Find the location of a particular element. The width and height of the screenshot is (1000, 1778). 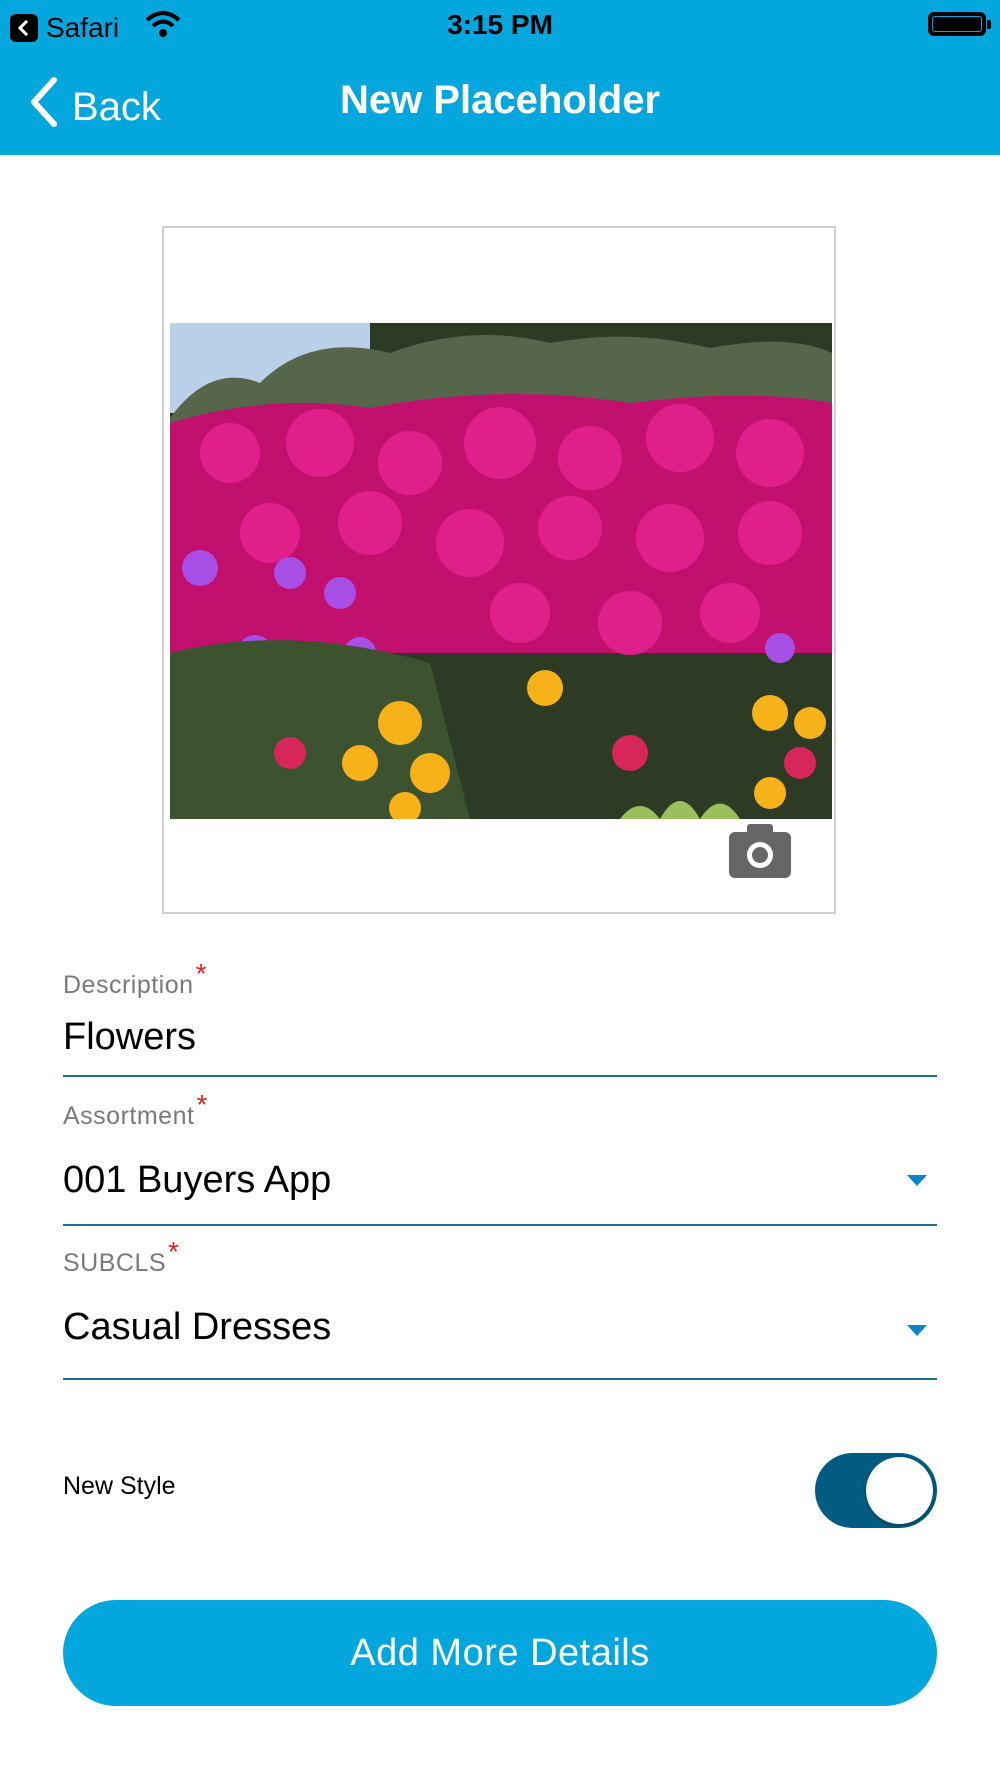

subcls-value: Casual Dresses is located at coordinates (197, 1327).